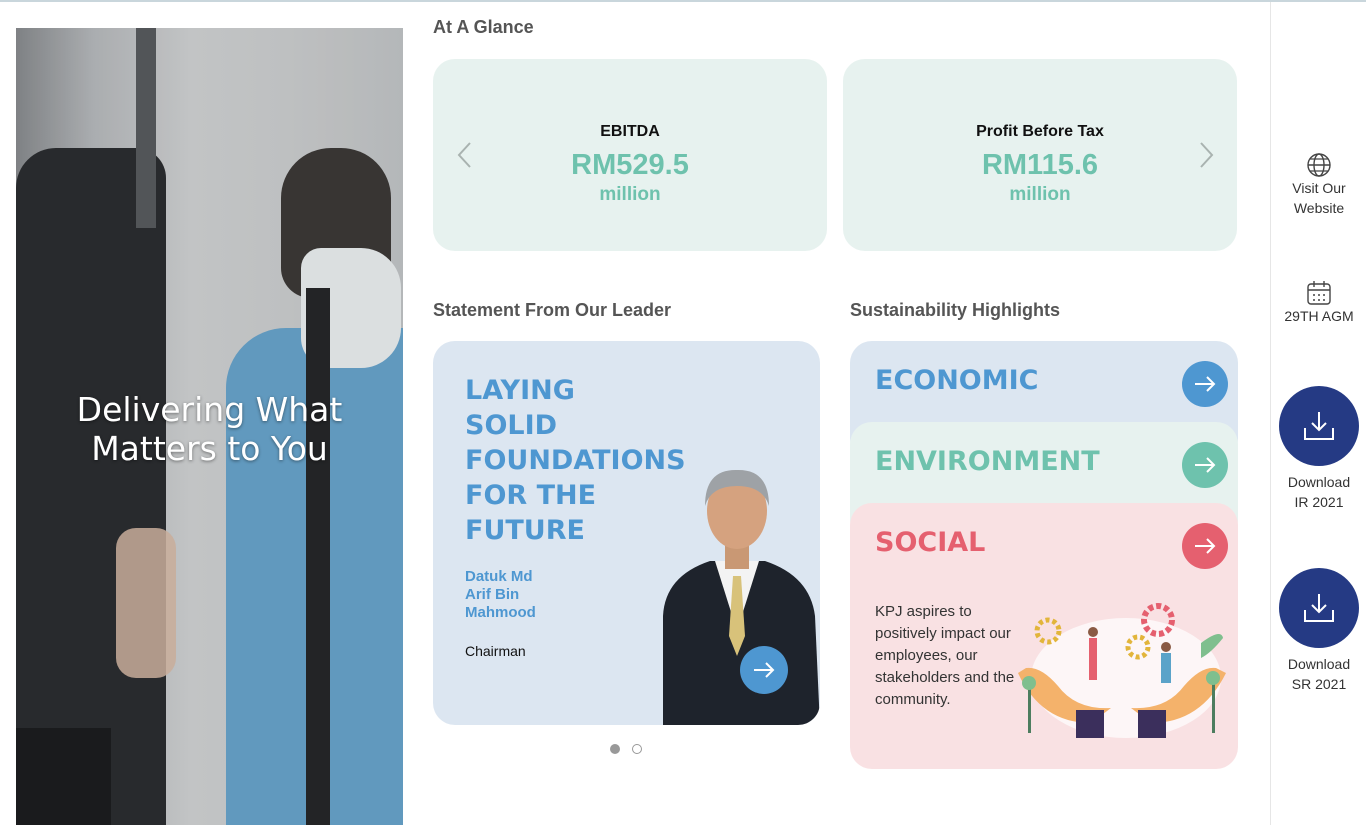 The width and height of the screenshot is (1366, 825). What do you see at coordinates (511, 425) in the screenshot?
I see `headline-line: SOLID` at bounding box center [511, 425].